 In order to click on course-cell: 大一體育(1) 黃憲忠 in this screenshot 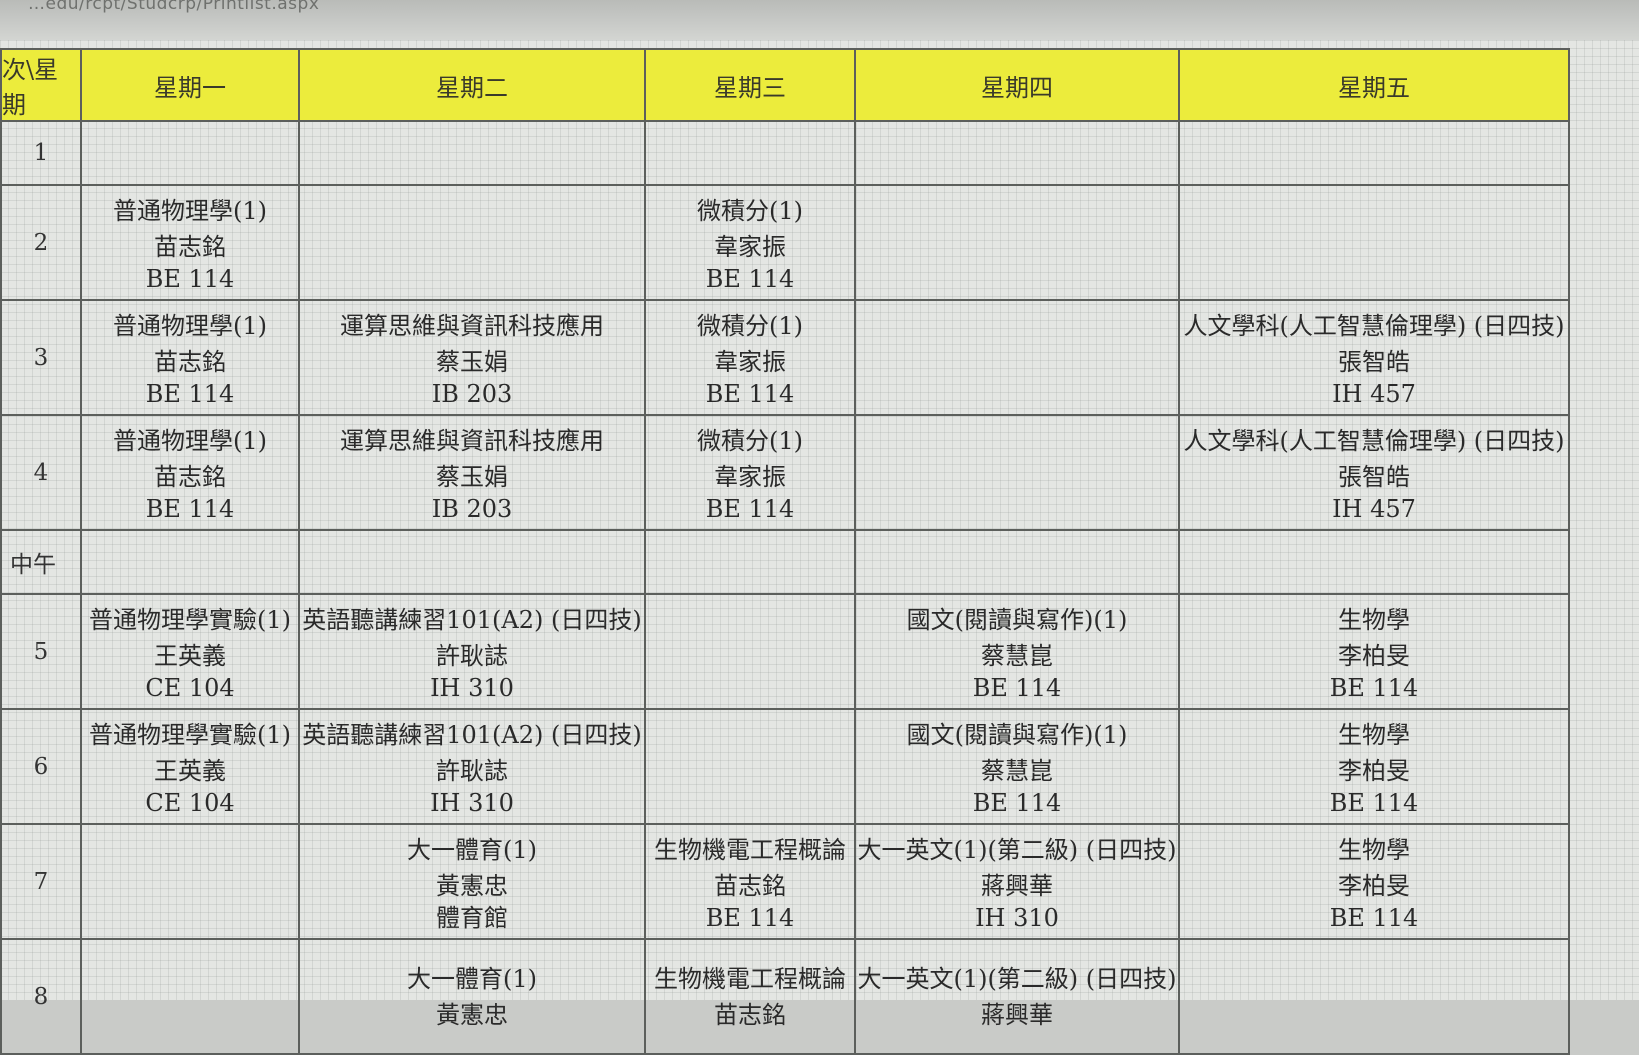, I will do `click(472, 996)`.